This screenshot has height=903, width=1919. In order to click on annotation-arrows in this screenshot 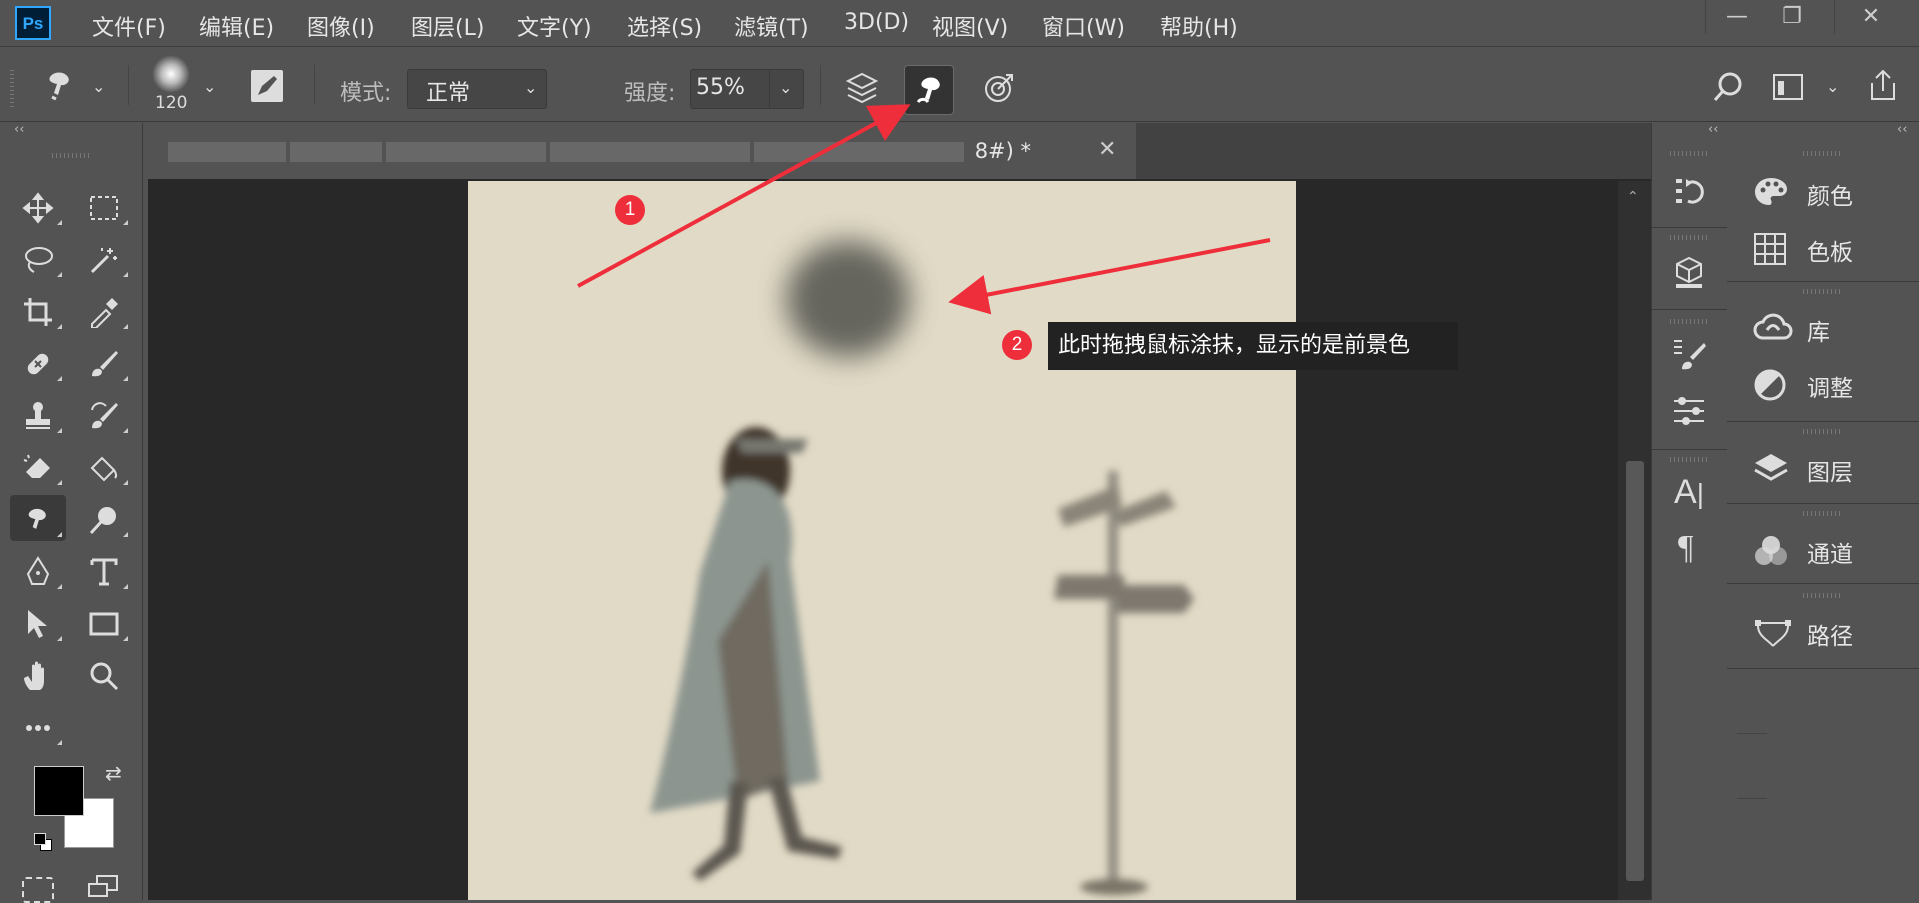, I will do `click(924, 209)`.